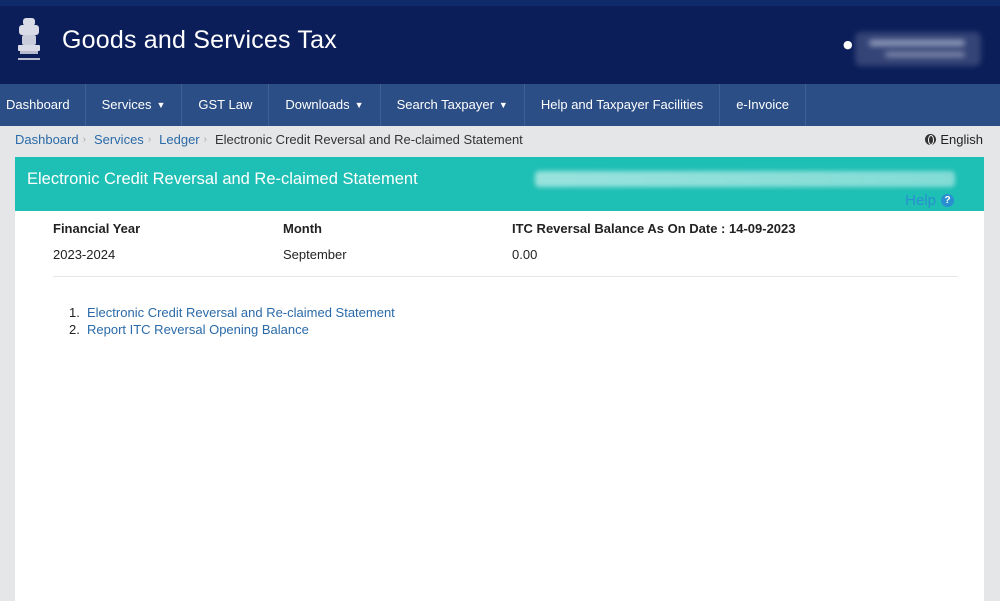  What do you see at coordinates (74, 312) in the screenshot?
I see `list-number: 1.` at bounding box center [74, 312].